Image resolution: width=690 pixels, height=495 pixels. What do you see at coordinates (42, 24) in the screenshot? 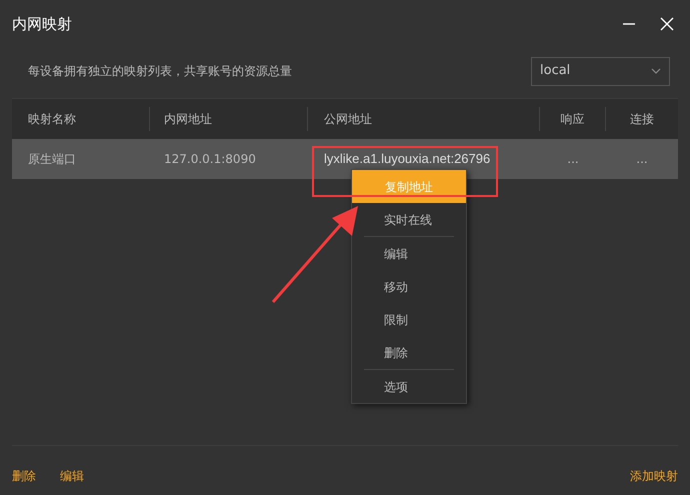
I see `window-title: 内网映射` at bounding box center [42, 24].